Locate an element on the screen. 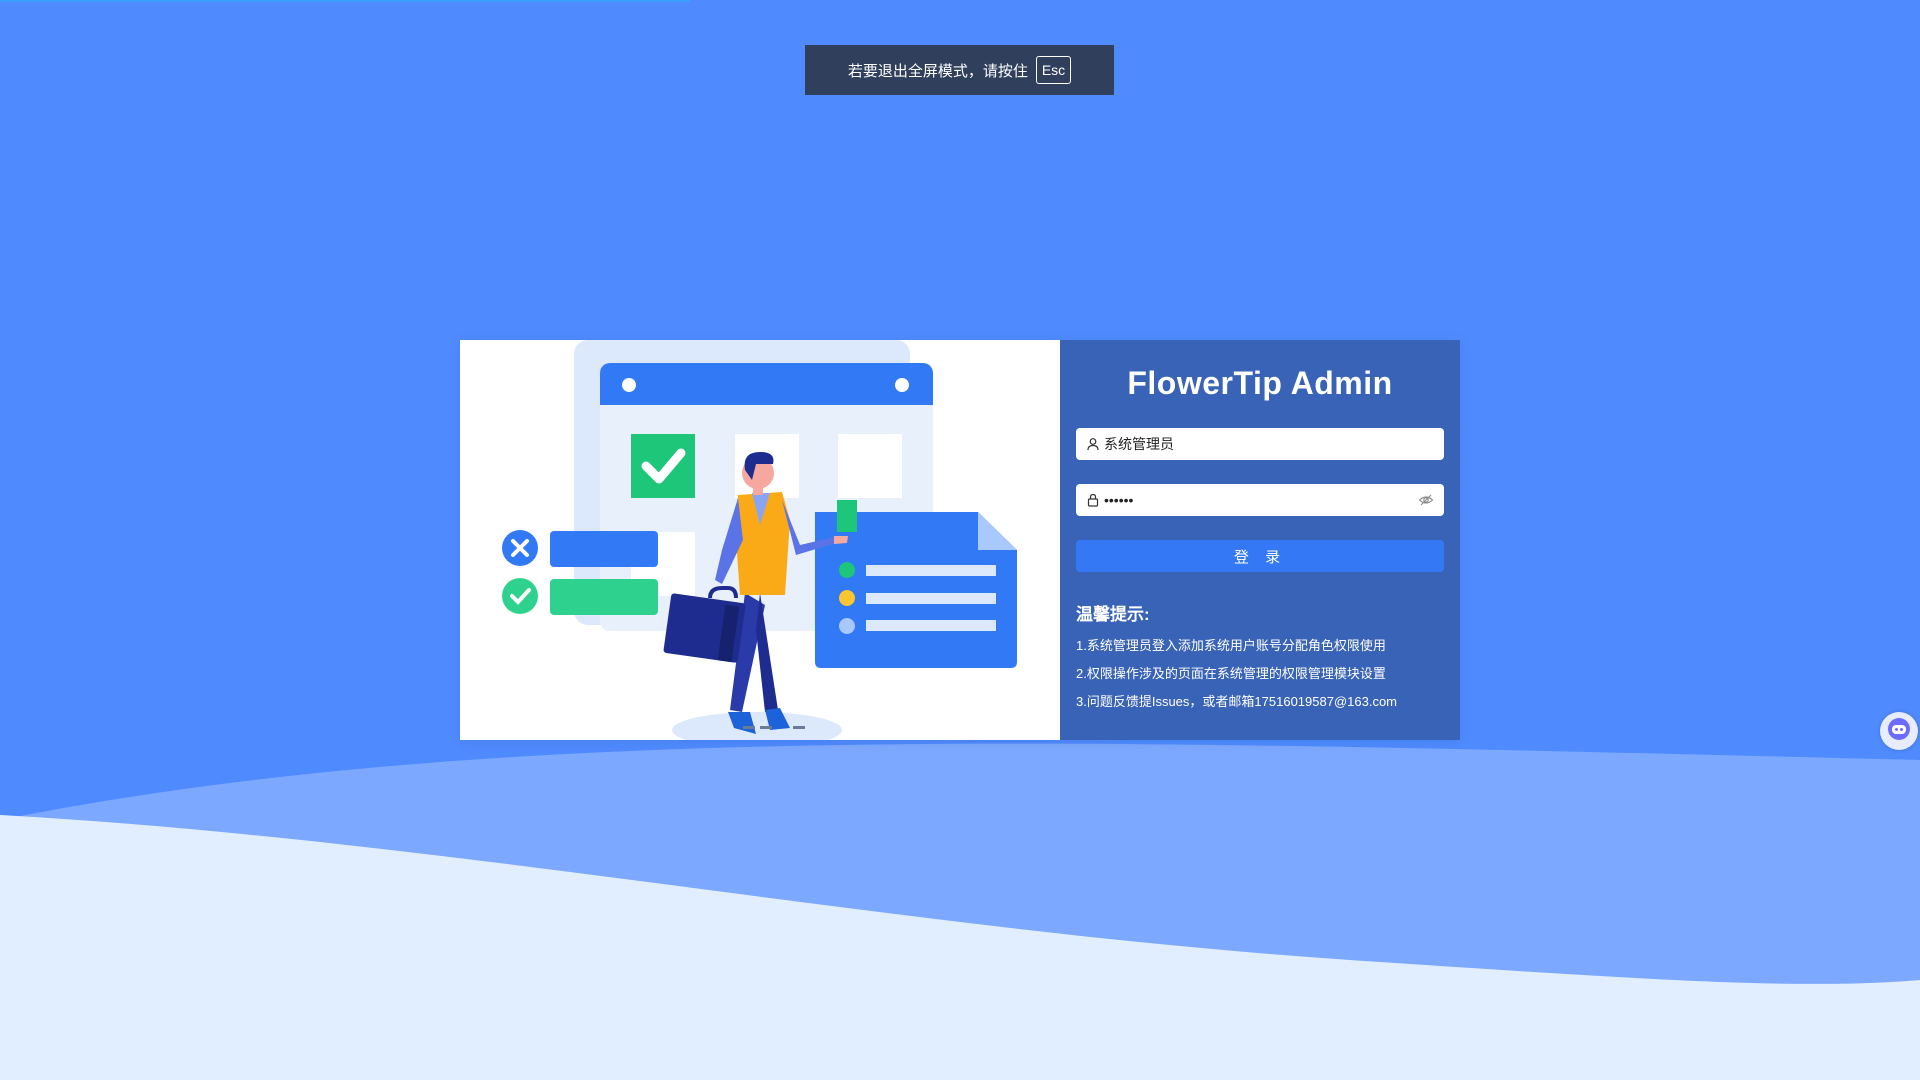 Image resolution: width=1920 pixels, height=1080 pixels. assistant-bot-button is located at coordinates (1899, 731).